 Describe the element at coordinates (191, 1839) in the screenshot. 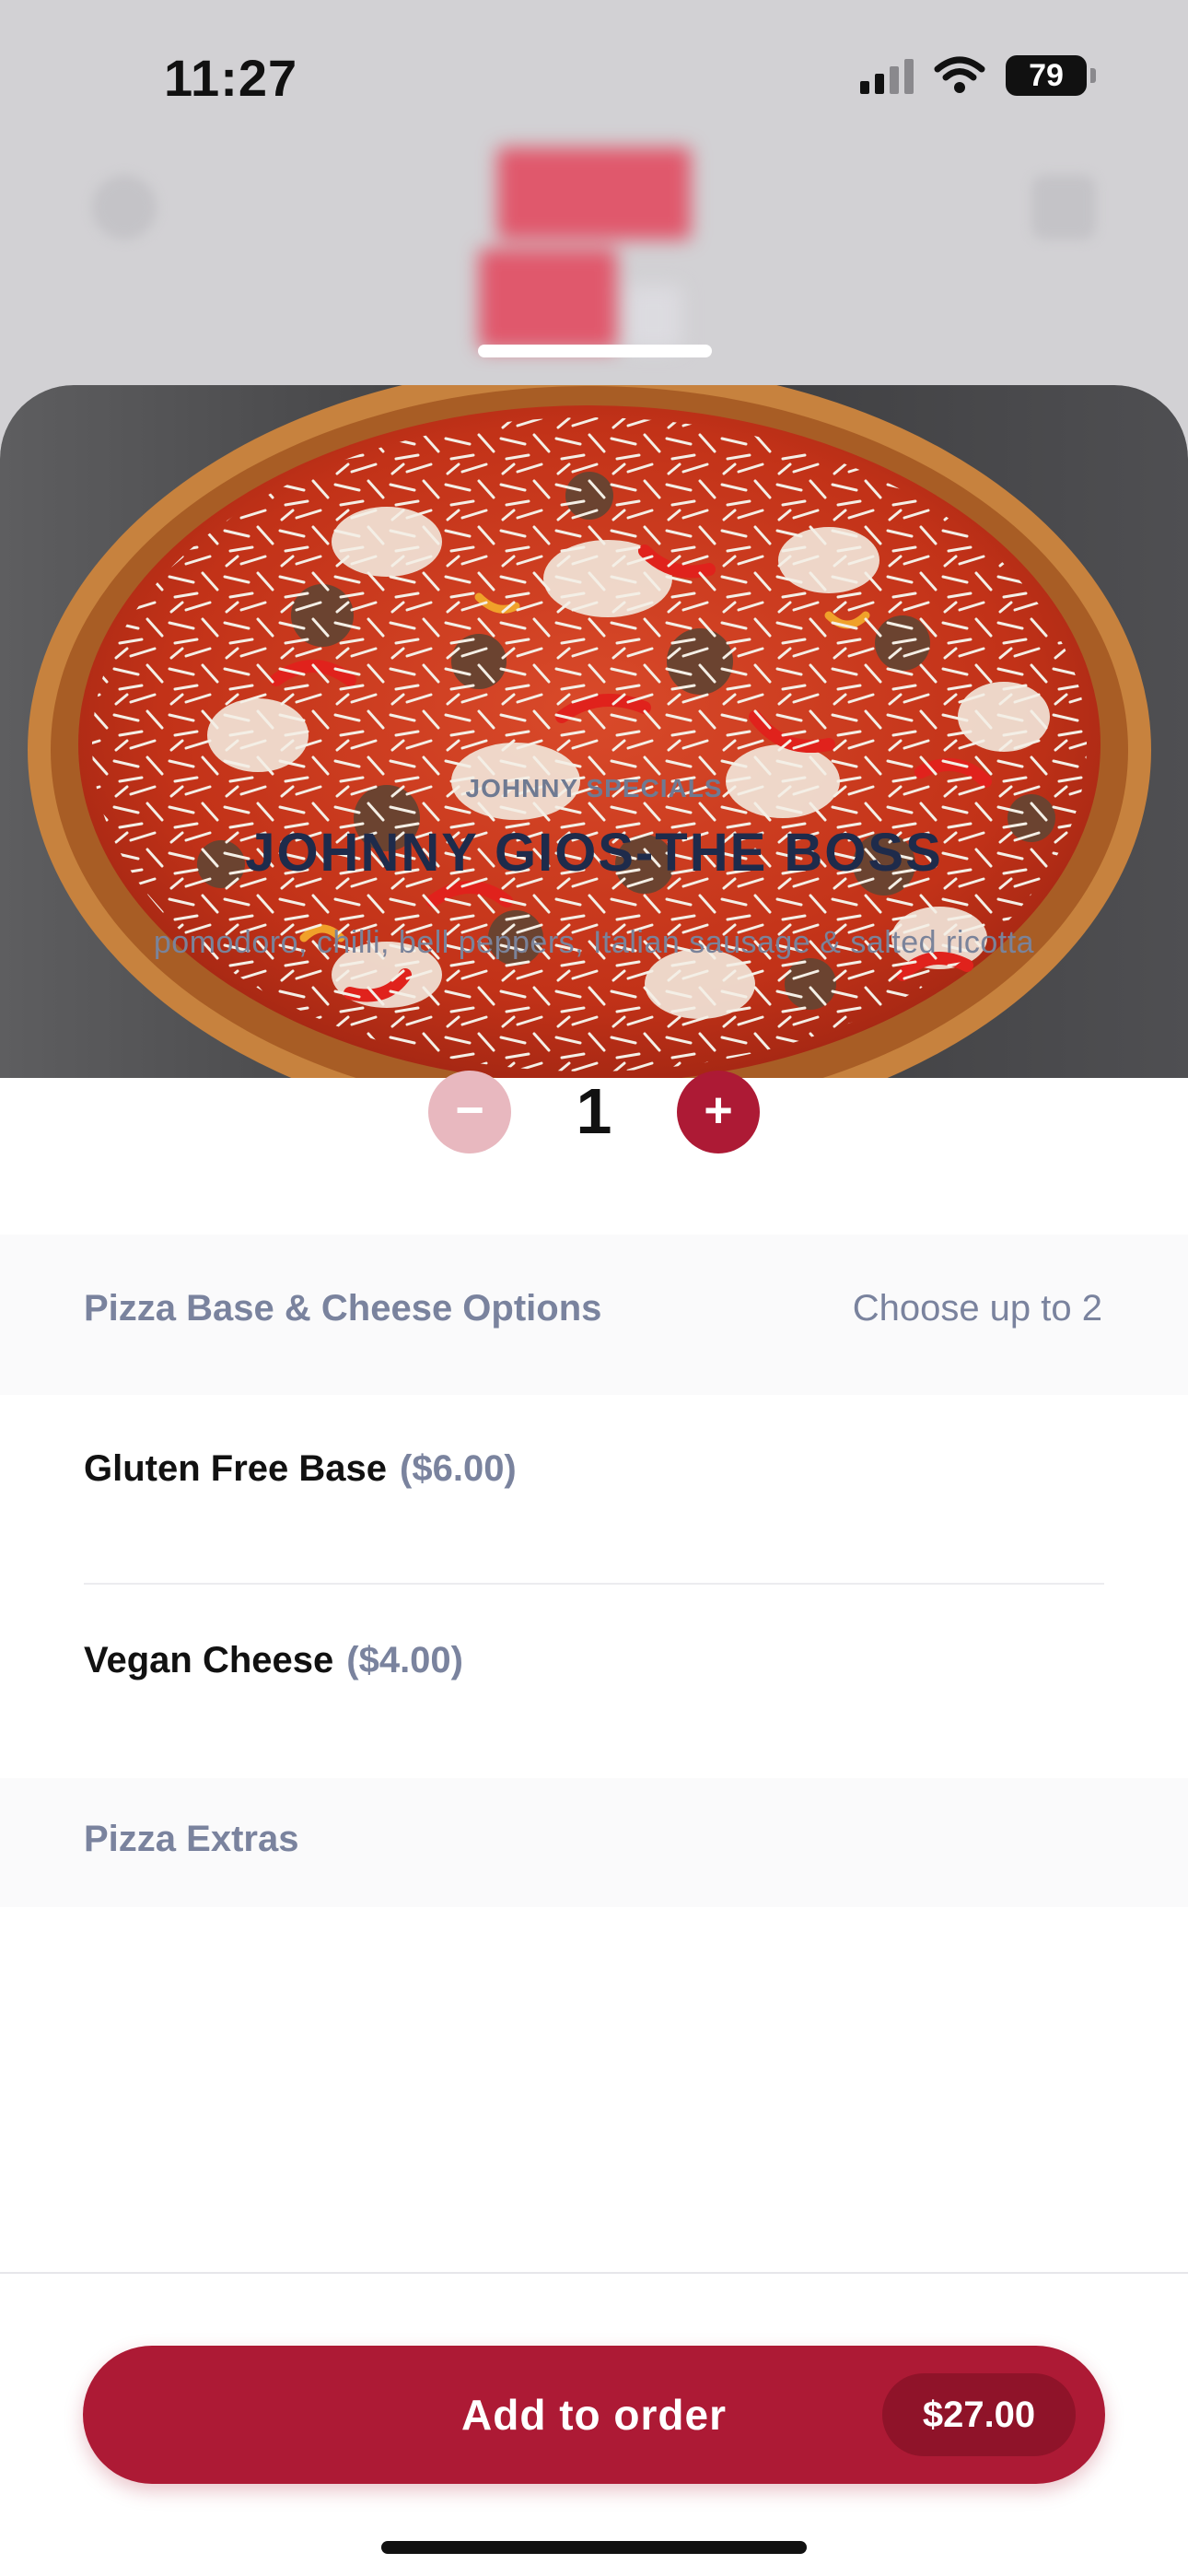

I see `section-title: Pizza Extras` at that location.